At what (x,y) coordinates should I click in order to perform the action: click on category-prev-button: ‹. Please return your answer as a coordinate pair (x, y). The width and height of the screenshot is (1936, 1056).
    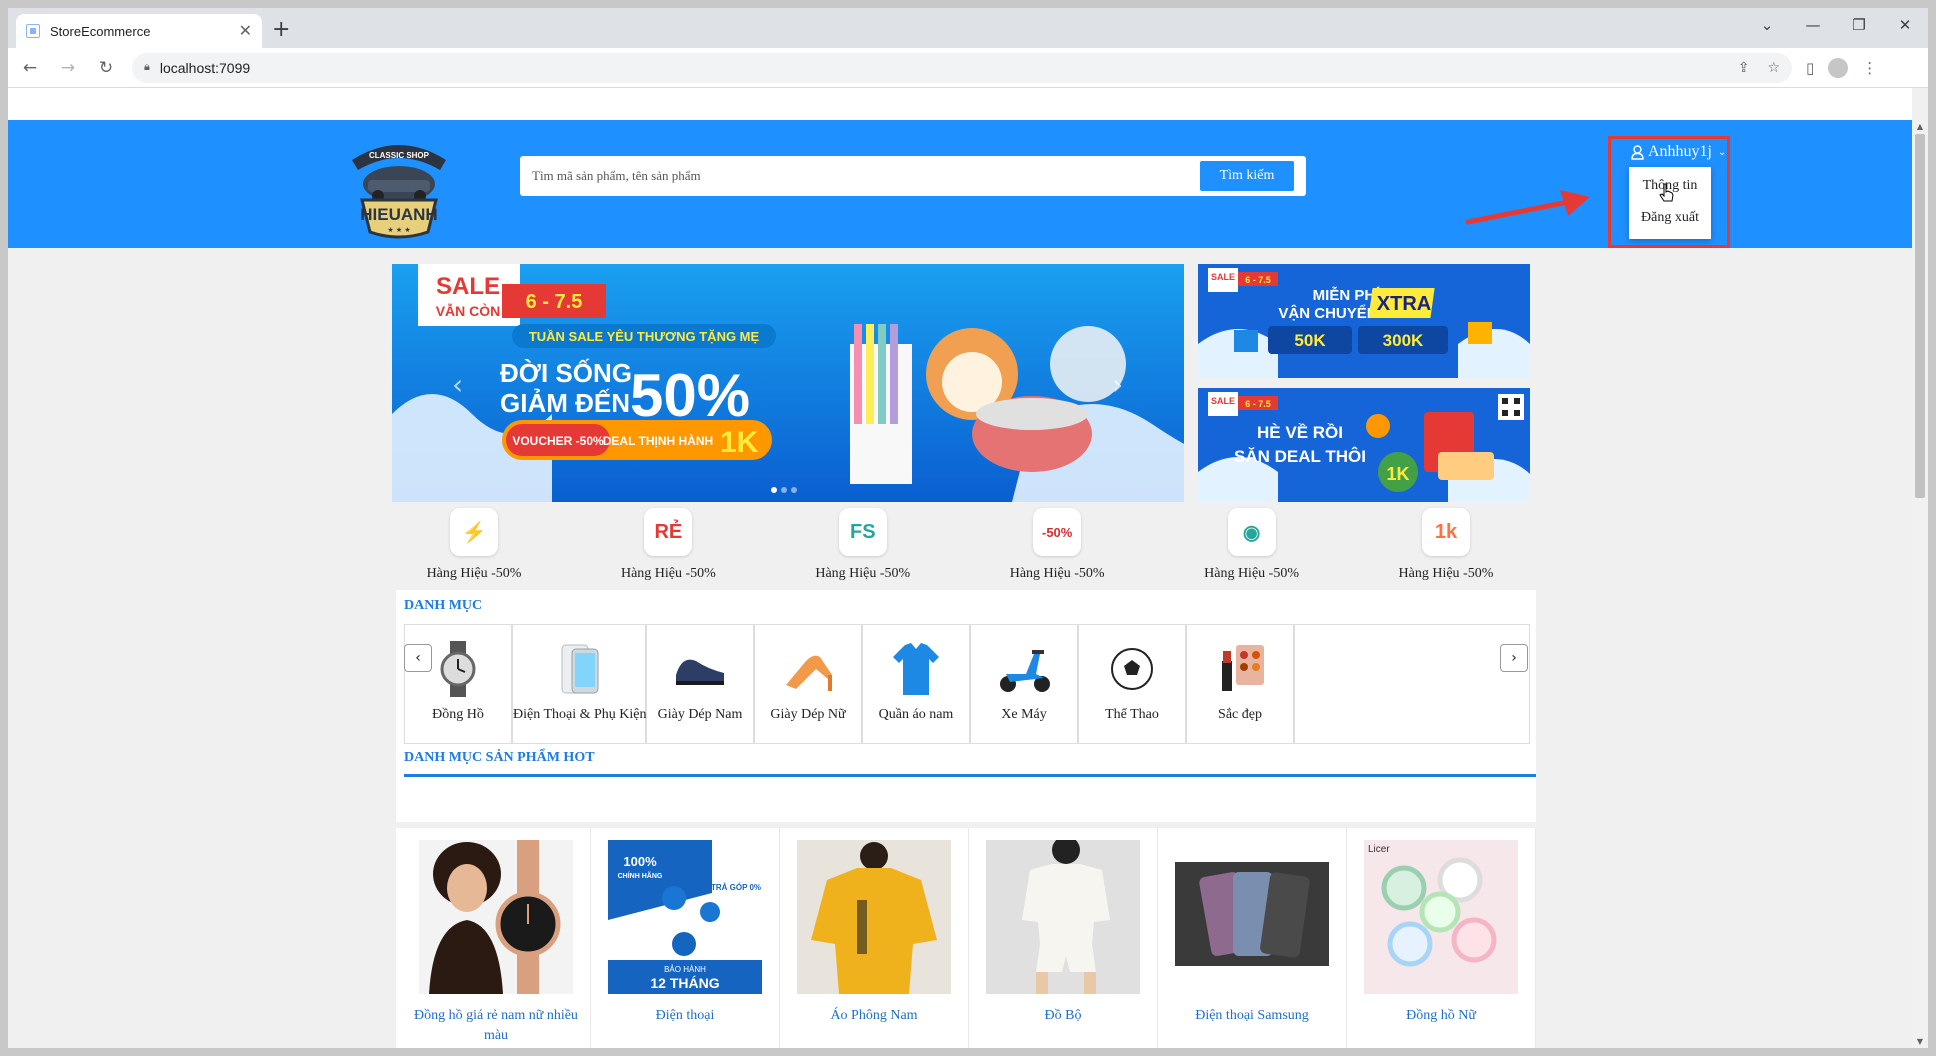
    Looking at the image, I should click on (418, 658).